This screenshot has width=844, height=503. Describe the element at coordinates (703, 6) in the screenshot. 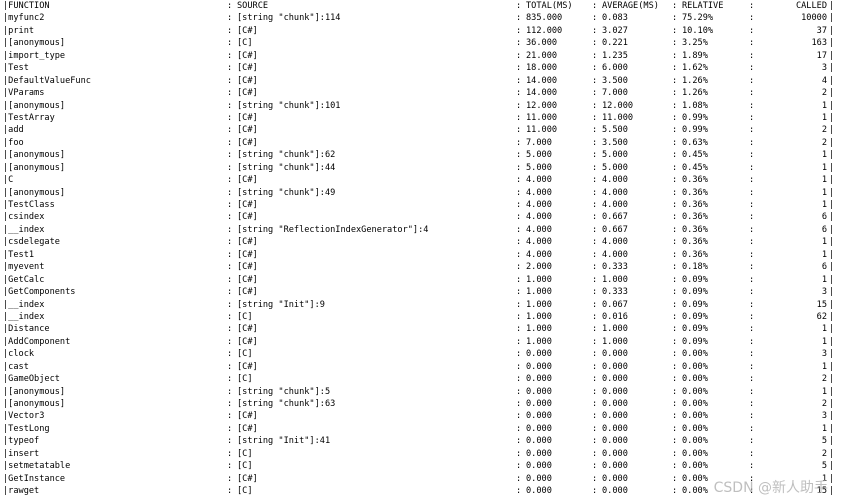

I see `header-relative: RELATIVE` at that location.